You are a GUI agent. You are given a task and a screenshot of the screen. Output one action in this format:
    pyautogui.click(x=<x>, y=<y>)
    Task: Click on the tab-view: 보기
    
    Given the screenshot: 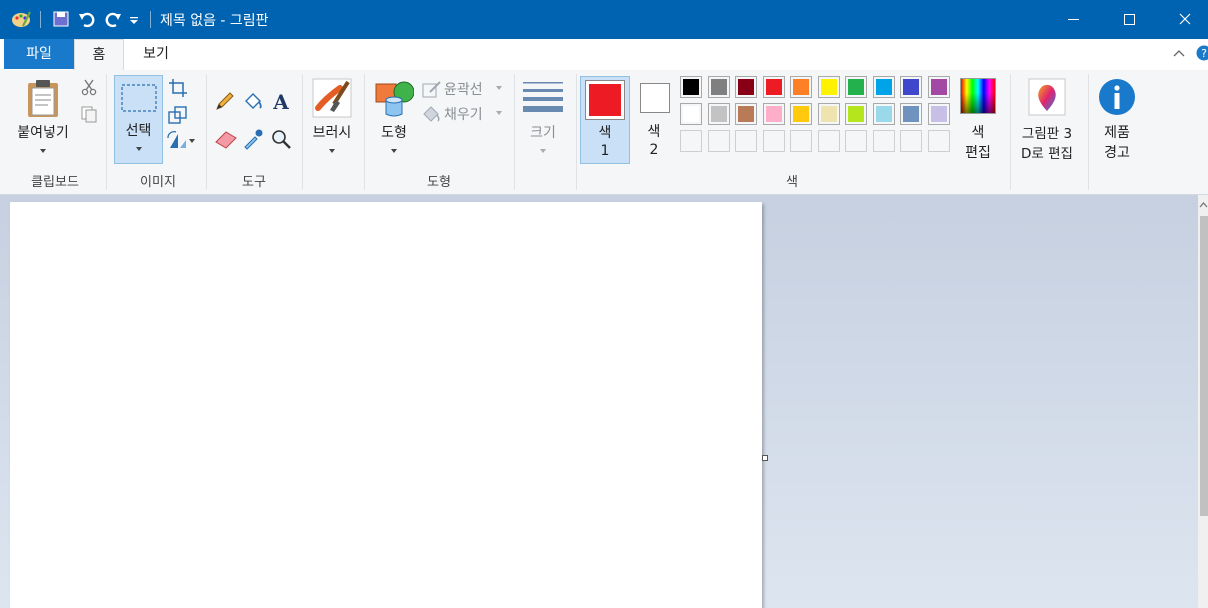 What is the action you would take?
    pyautogui.click(x=156, y=54)
    